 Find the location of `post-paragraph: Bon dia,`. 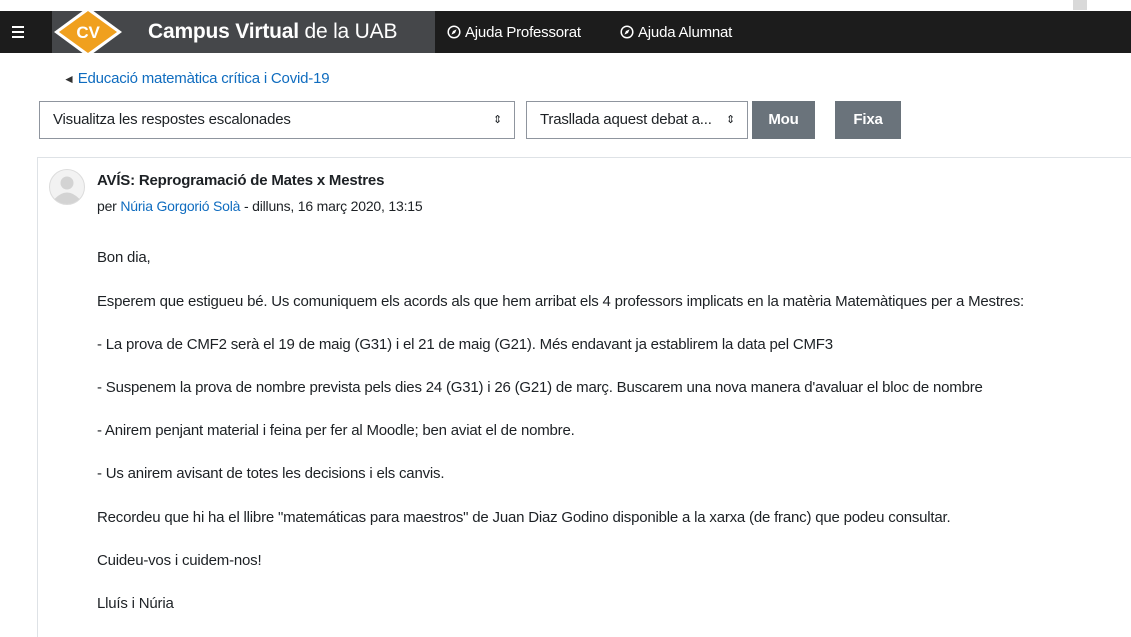

post-paragraph: Bon dia, is located at coordinates (124, 257).